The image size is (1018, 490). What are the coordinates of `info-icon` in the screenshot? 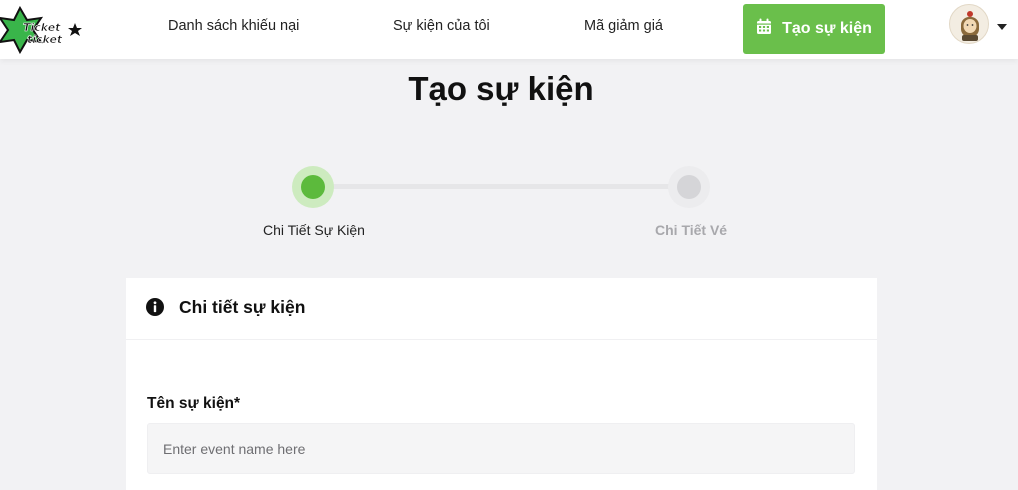 It's located at (155, 309).